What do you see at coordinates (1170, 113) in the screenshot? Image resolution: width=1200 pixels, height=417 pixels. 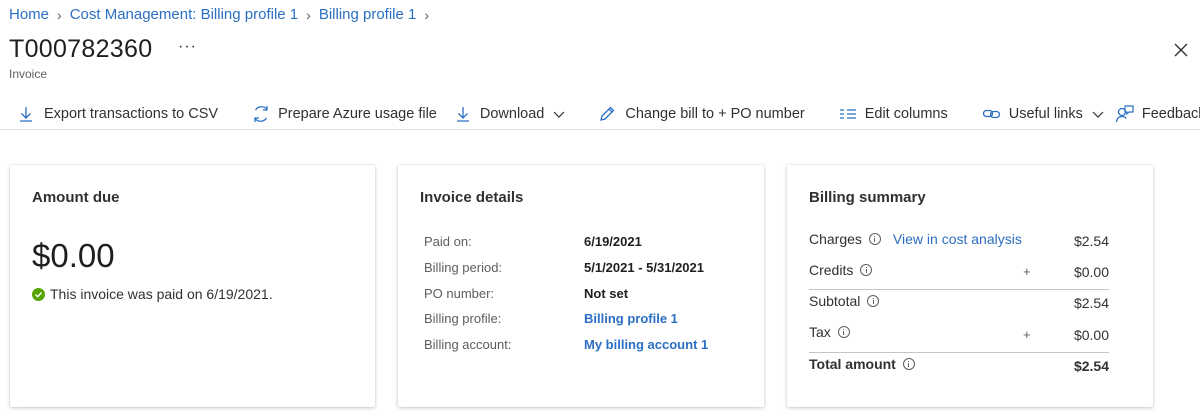 I see `feedback-label: Feedback` at bounding box center [1170, 113].